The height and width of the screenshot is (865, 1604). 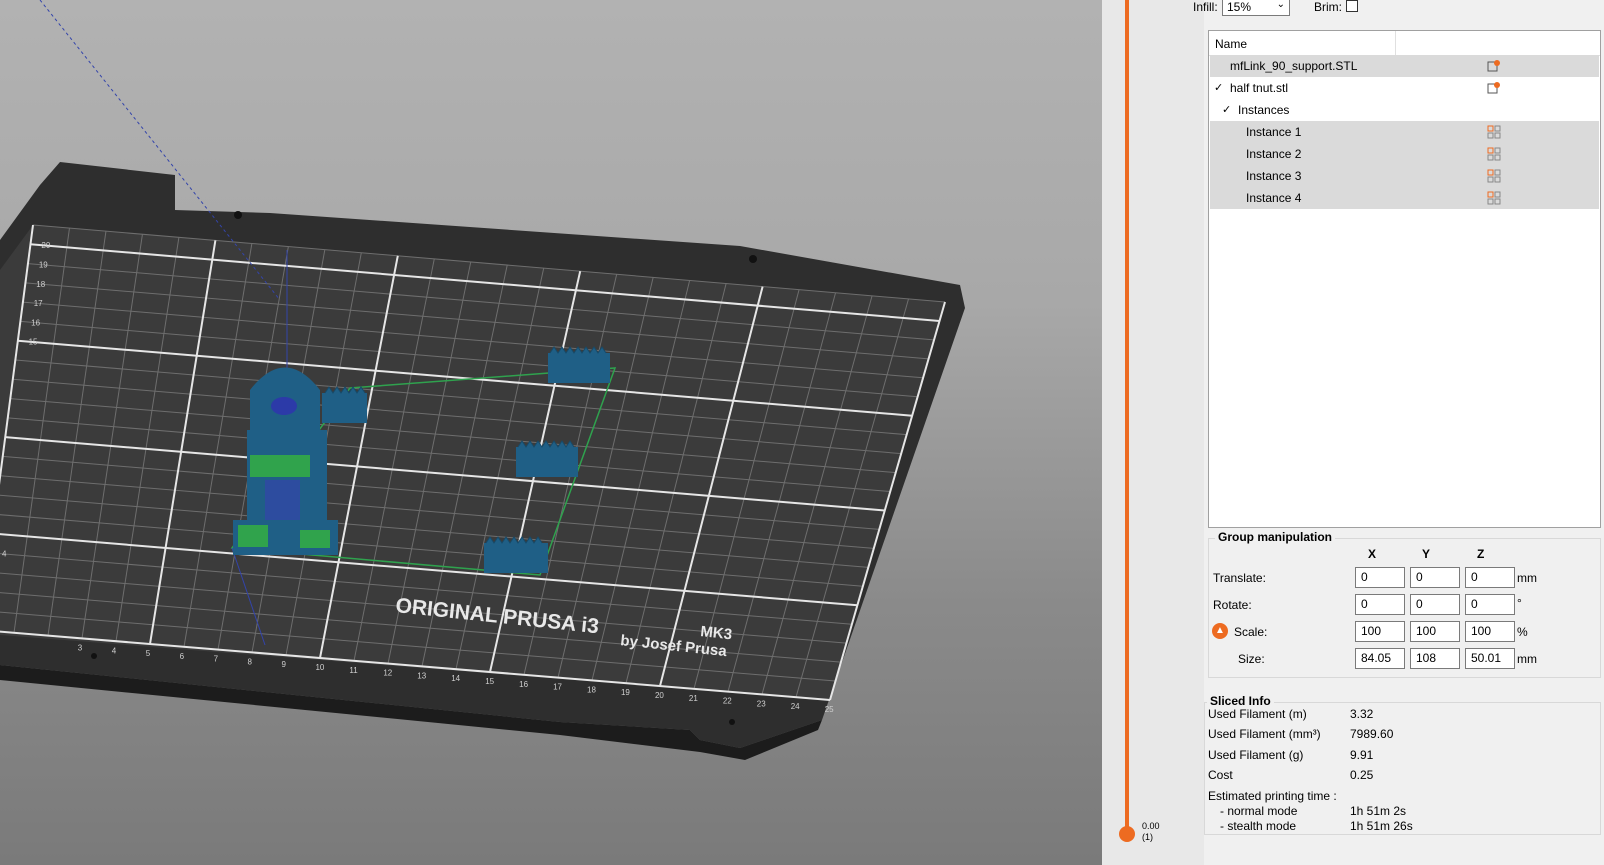 I want to click on bed-x-tick-label: 4, so click(x=114, y=650).